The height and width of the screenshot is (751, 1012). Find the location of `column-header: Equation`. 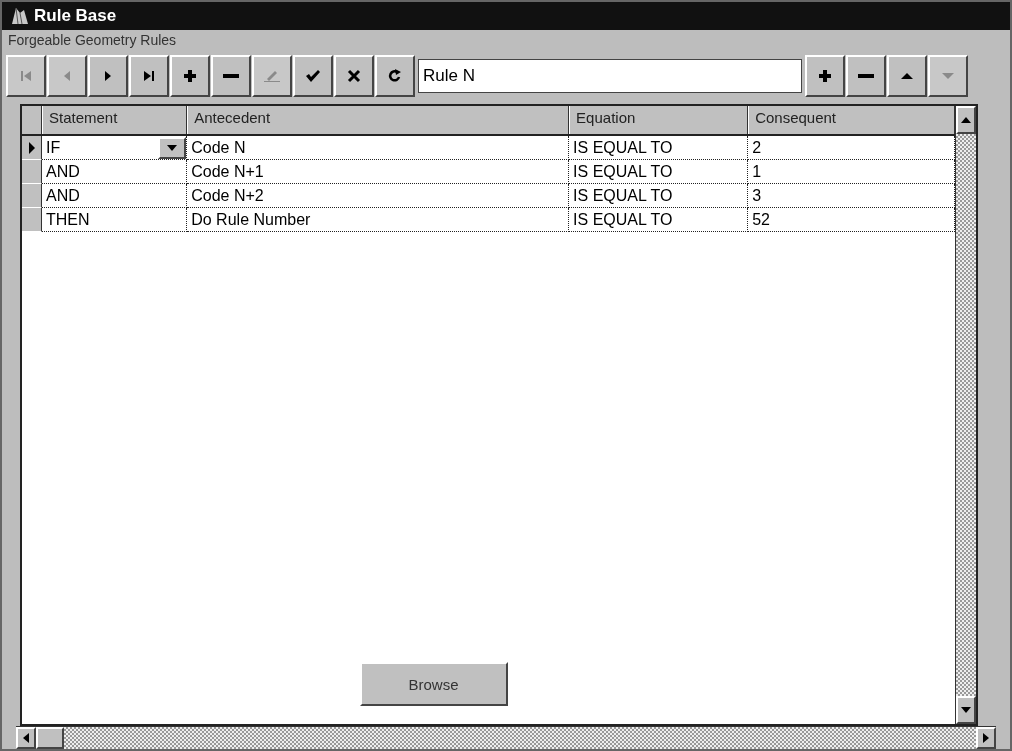

column-header: Equation is located at coordinates (659, 120).